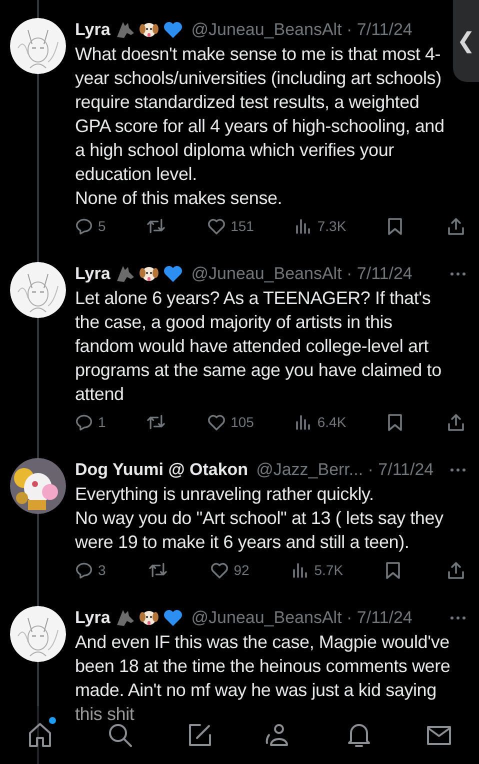  What do you see at coordinates (52, 720) in the screenshot?
I see `unread-dot` at bounding box center [52, 720].